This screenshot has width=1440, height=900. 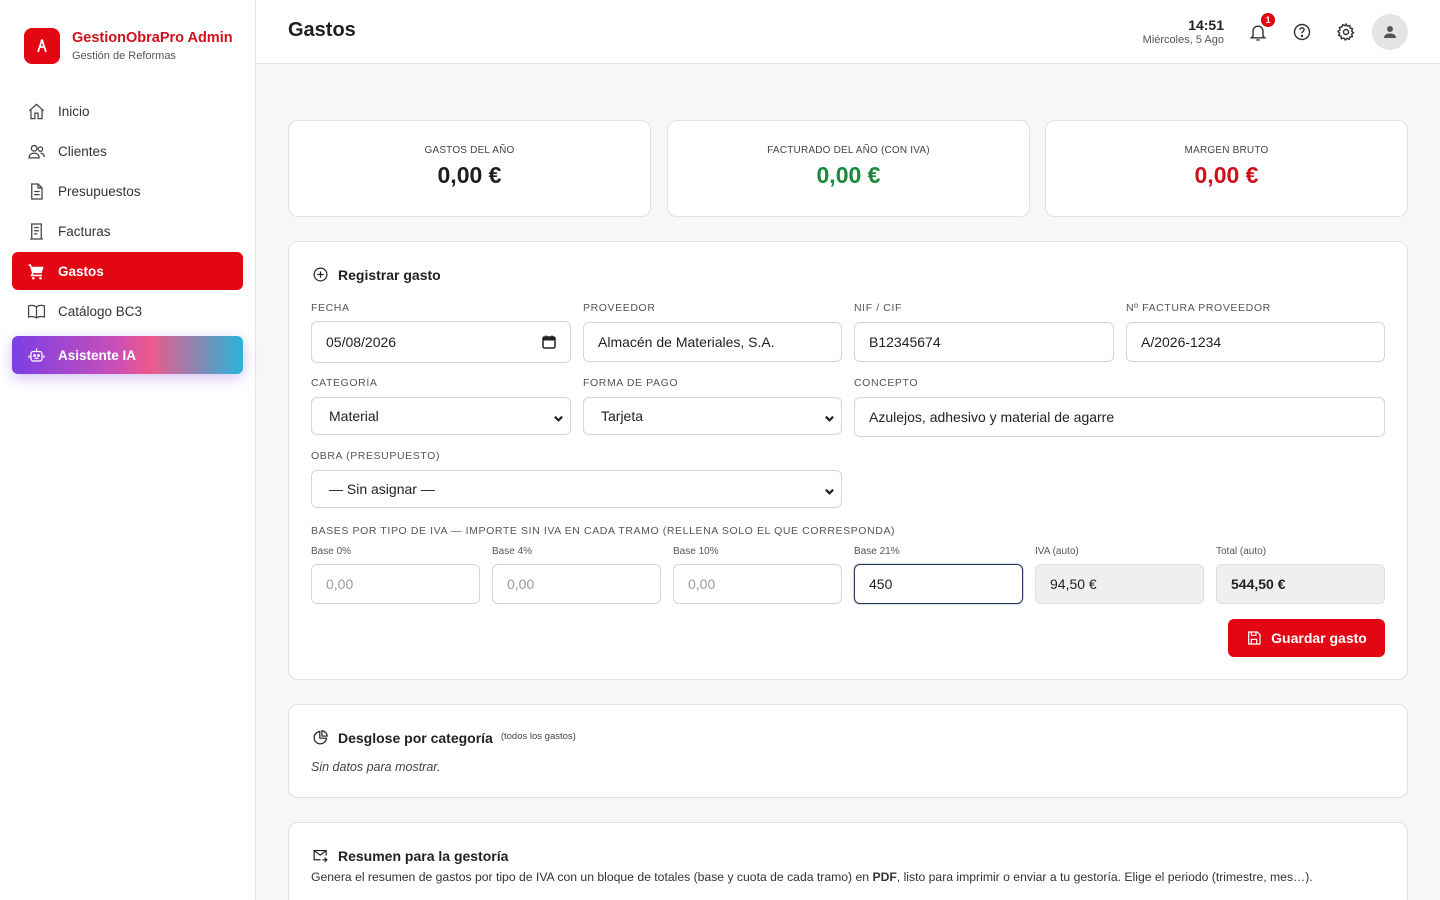 What do you see at coordinates (1198, 308) in the screenshot?
I see `factura-label: Nº factura proveedor` at bounding box center [1198, 308].